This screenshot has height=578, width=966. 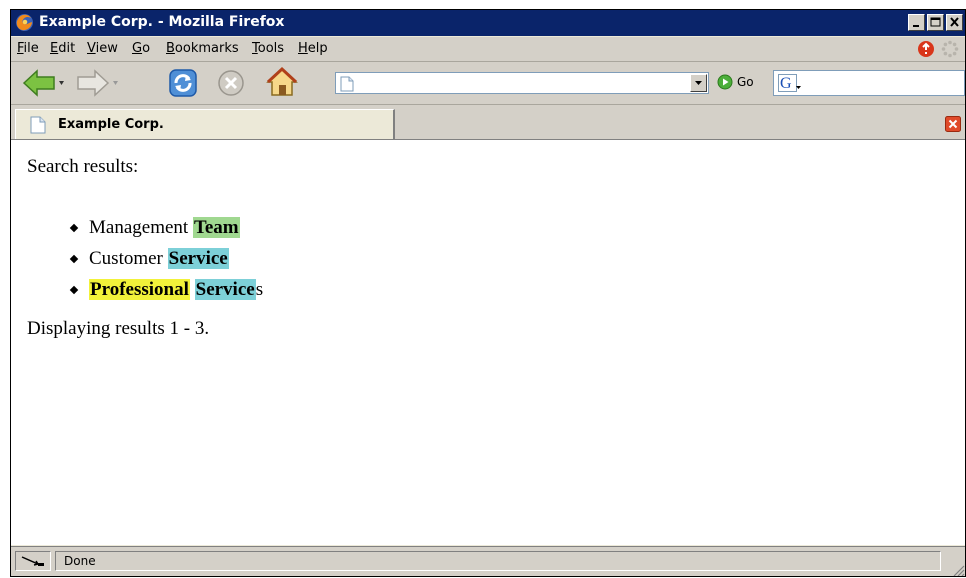 I want to click on stop-button, so click(x=231, y=83).